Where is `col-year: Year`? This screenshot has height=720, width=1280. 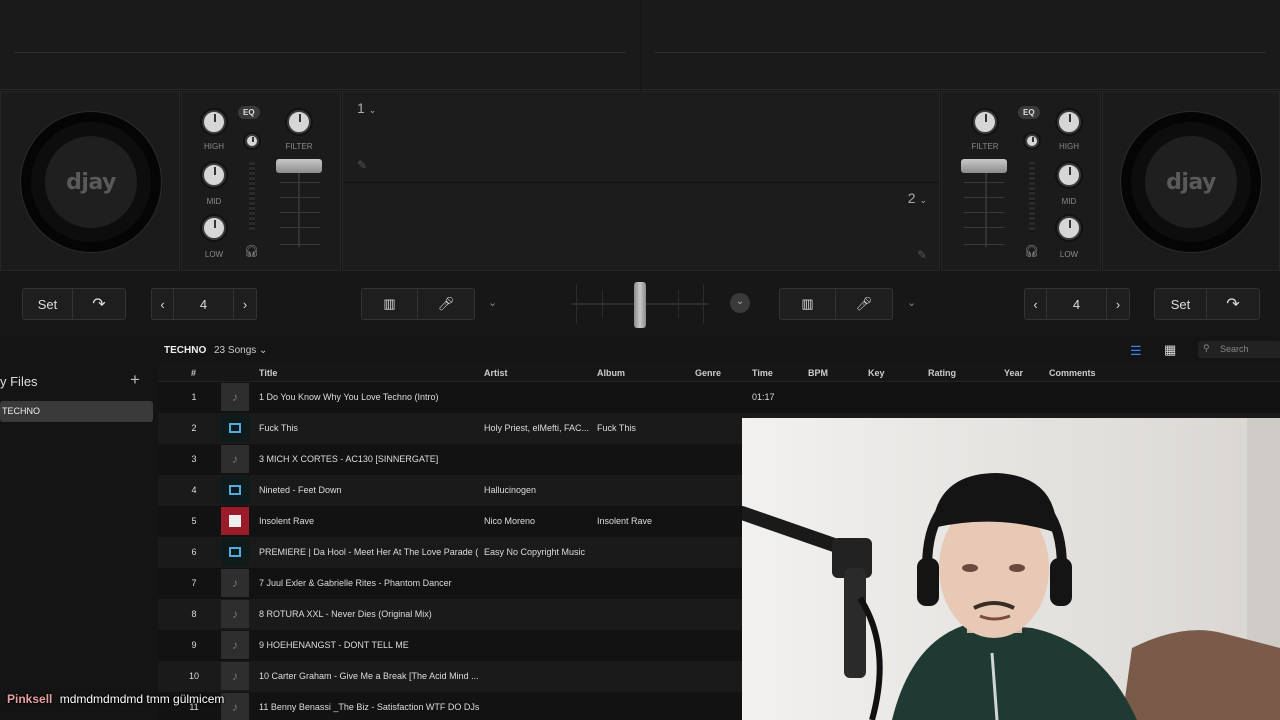
col-year: Year is located at coordinates (1013, 373).